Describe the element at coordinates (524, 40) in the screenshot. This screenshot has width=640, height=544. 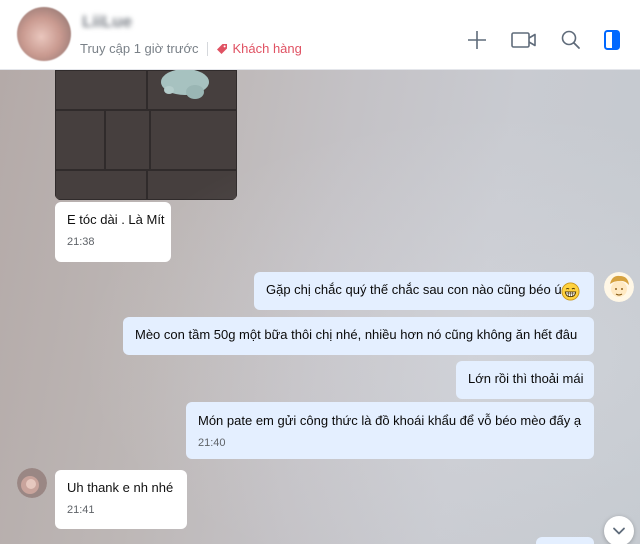
I see `video-call-icon` at that location.